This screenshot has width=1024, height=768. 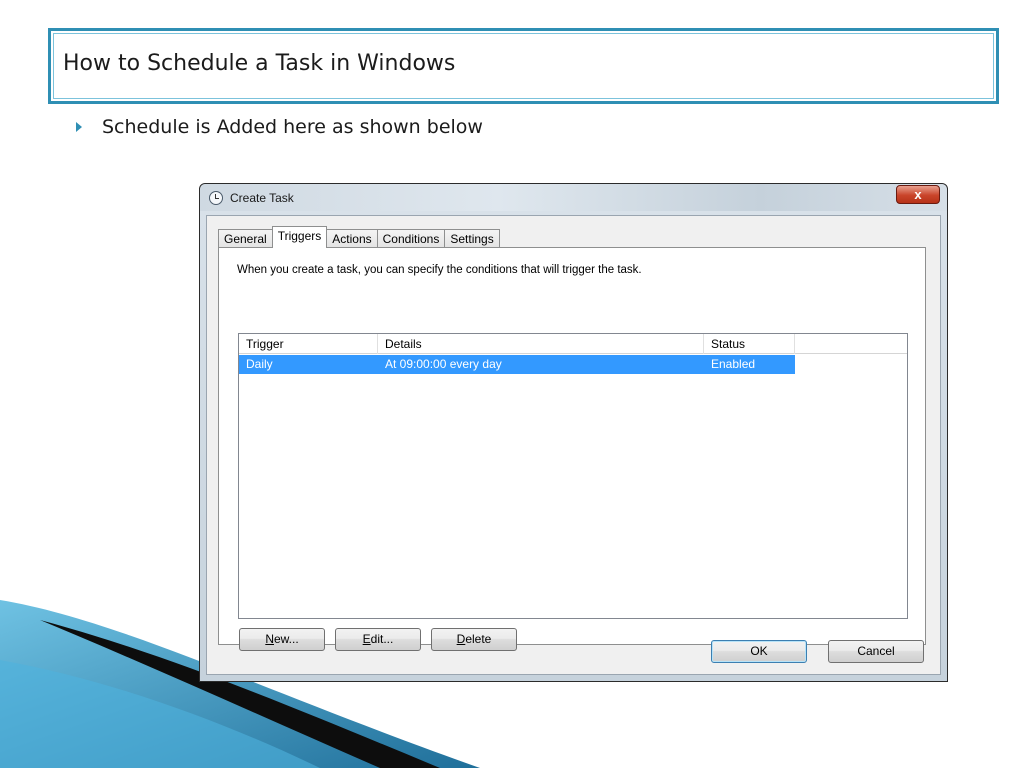 I want to click on clock-icon, so click(x=216, y=198).